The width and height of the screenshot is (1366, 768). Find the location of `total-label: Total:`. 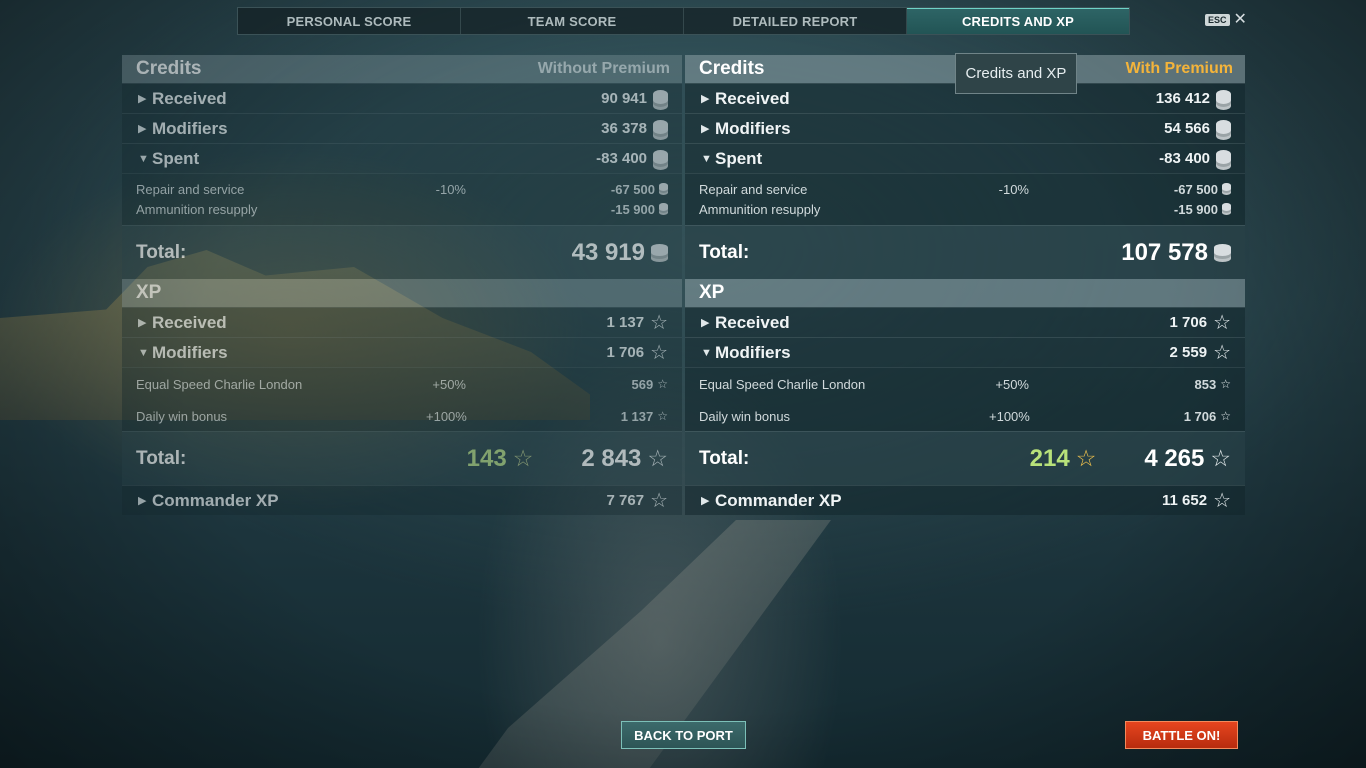

total-label: Total: is located at coordinates (724, 458).